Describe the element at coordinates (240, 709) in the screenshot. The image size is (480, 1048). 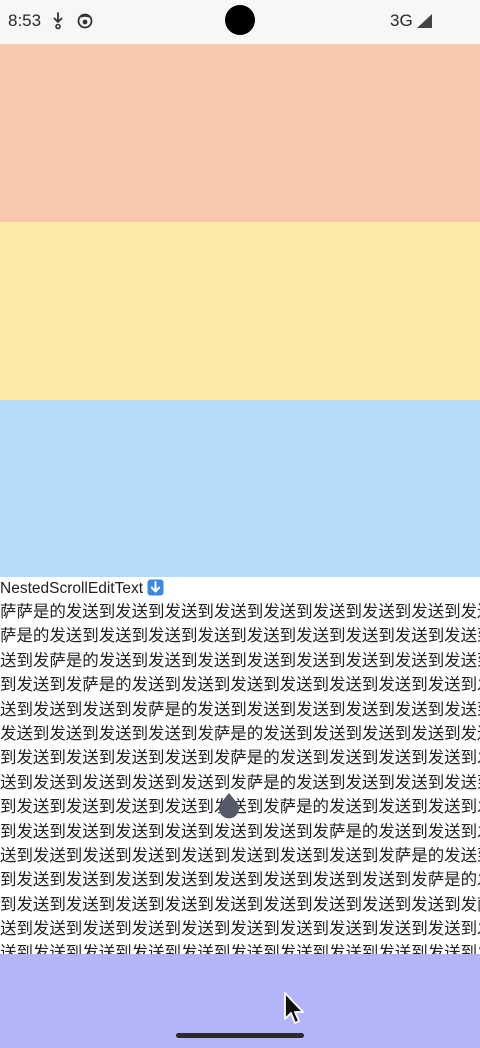
I see `text-line: 送到发送到发送到发萨是的发送到发送到发送到发送到发送到发送到发送` at that location.